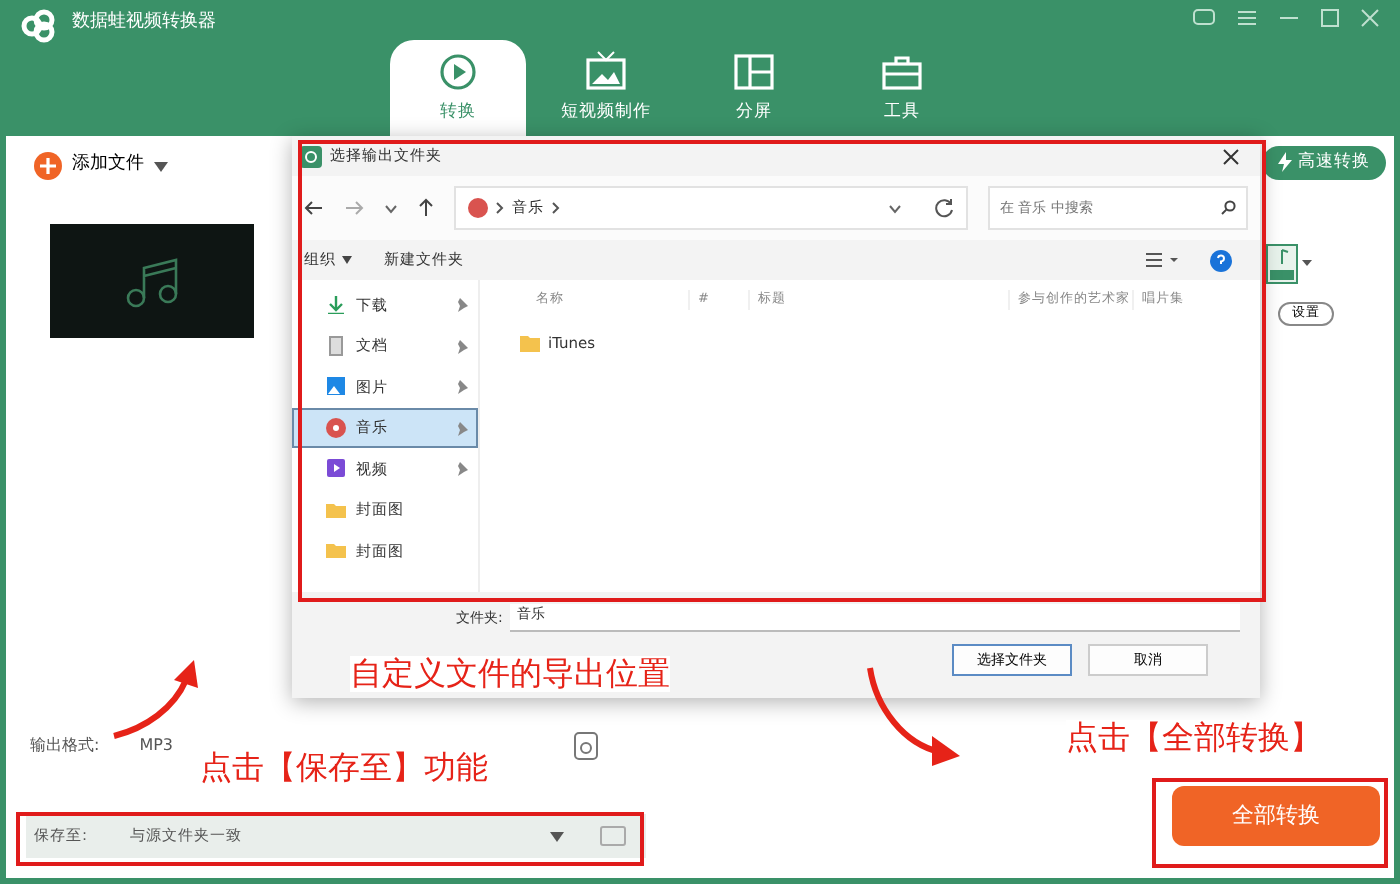 The image size is (1400, 884). Describe the element at coordinates (354, 208) in the screenshot. I see `forward-arrow-icon` at that location.